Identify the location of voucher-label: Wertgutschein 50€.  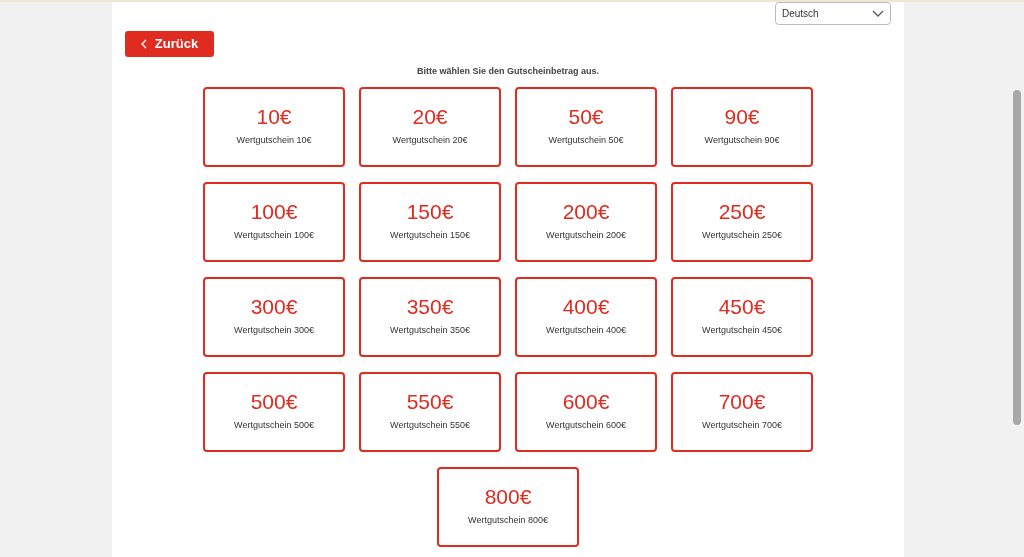
(586, 141).